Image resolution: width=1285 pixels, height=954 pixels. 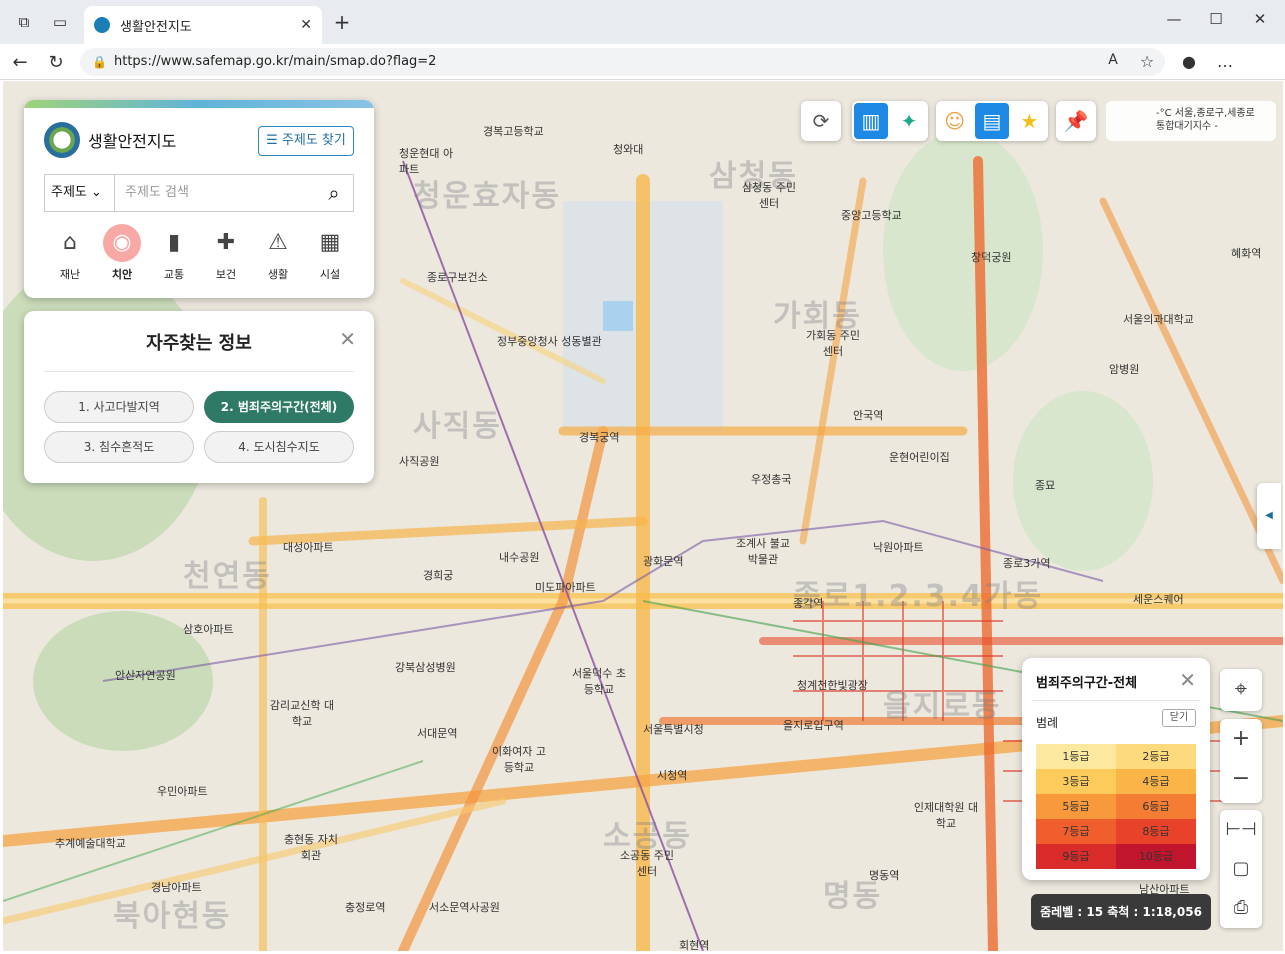 I want to click on category-disaster: ⌂ 재난, so click(x=70, y=253).